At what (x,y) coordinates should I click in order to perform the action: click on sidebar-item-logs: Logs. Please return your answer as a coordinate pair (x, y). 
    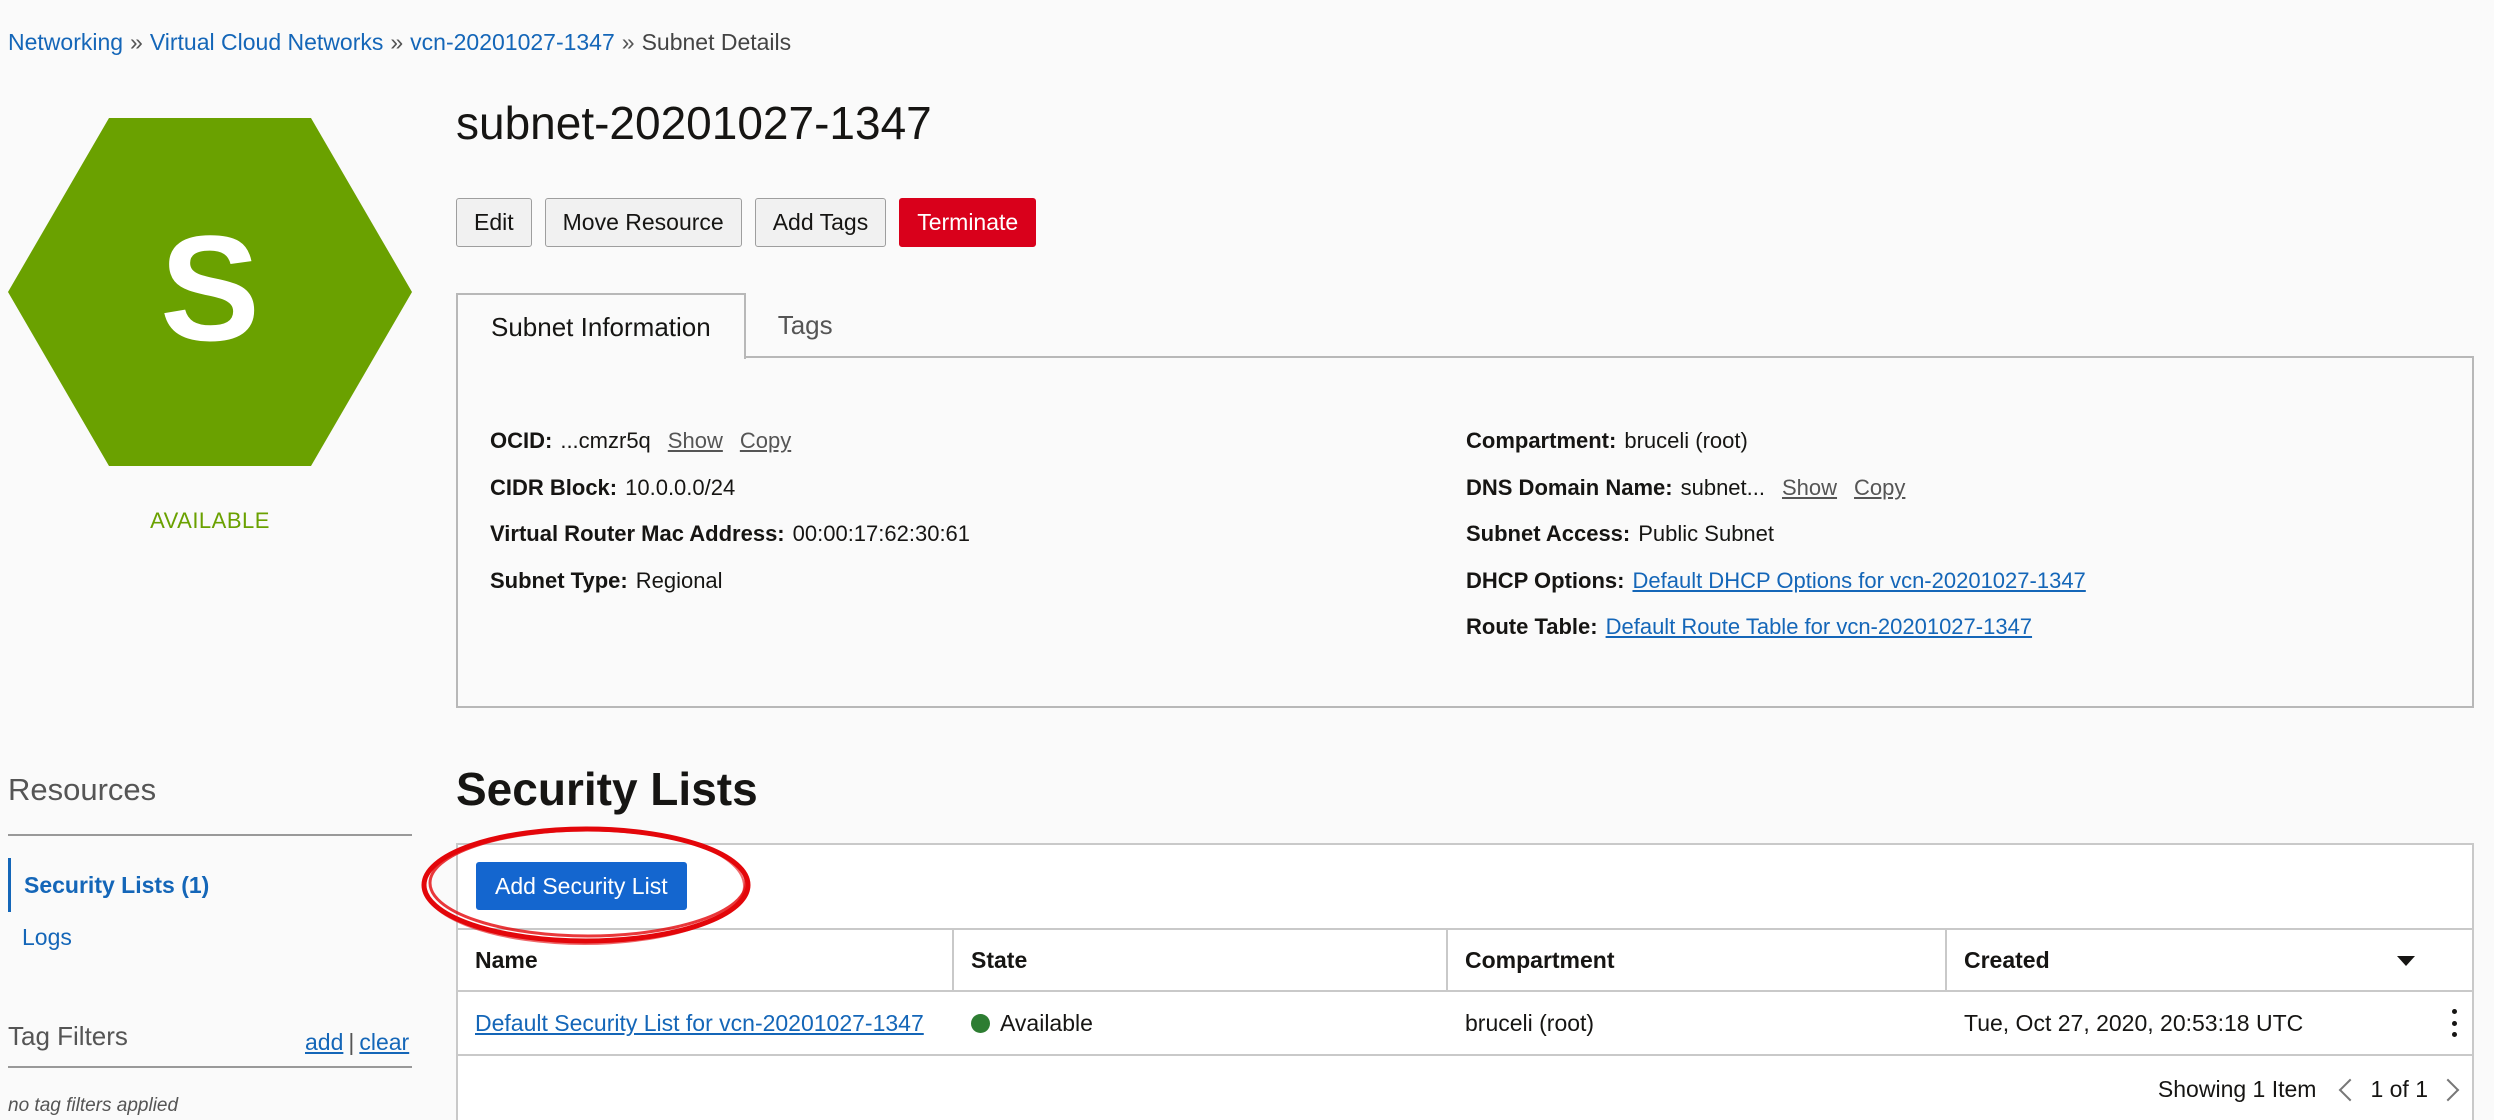
    Looking at the image, I should click on (47, 937).